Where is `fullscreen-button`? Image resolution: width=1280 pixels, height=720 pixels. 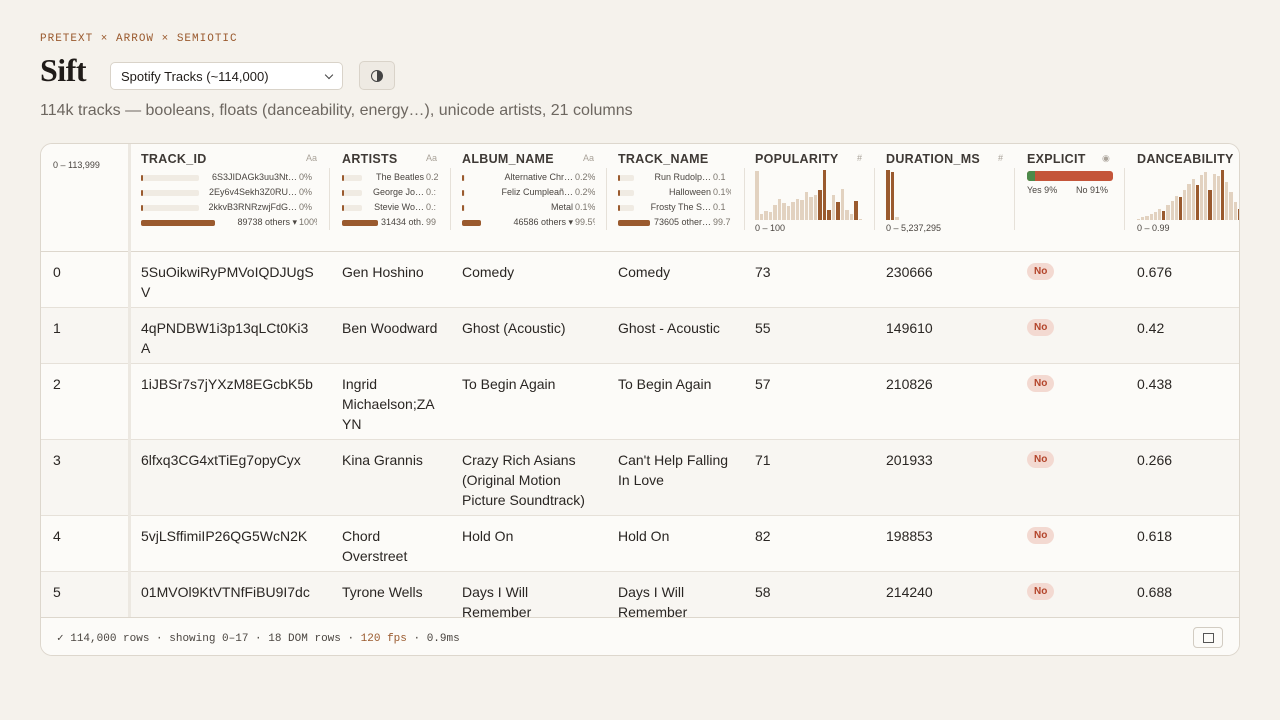
fullscreen-button is located at coordinates (1208, 637).